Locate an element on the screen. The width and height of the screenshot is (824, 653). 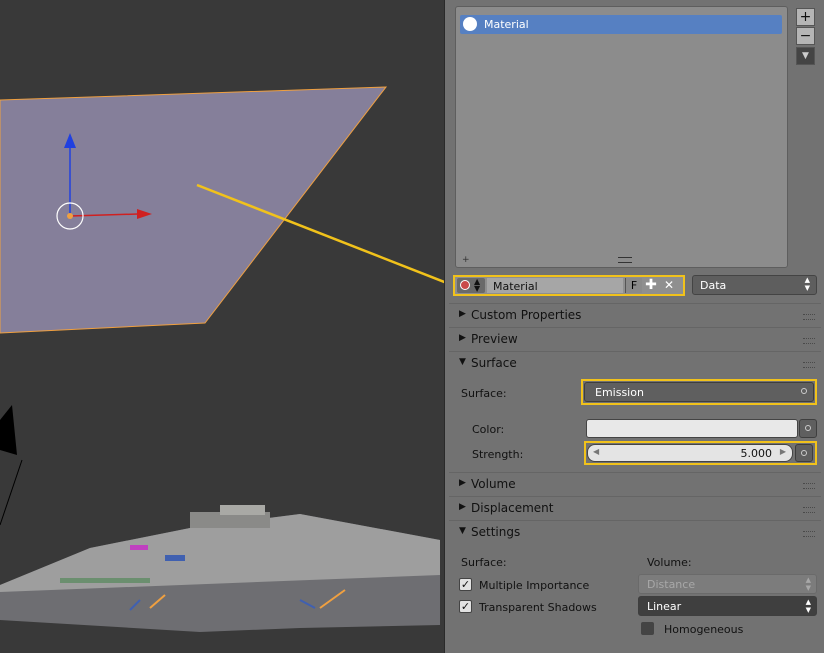
browse-material-button: ▲ ▼ is located at coordinates (471, 285).